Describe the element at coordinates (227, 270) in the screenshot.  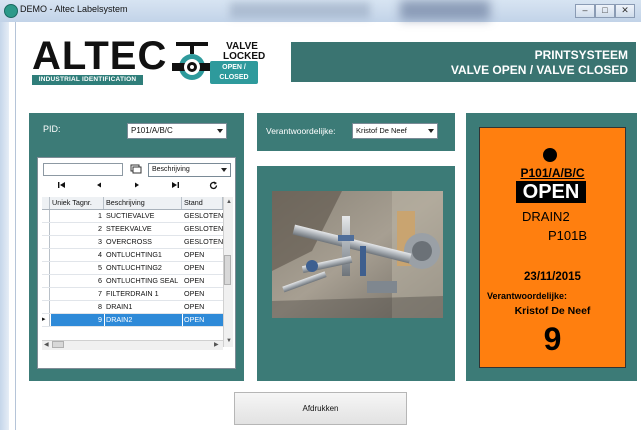
I see `vertical-scroll-thumb` at that location.